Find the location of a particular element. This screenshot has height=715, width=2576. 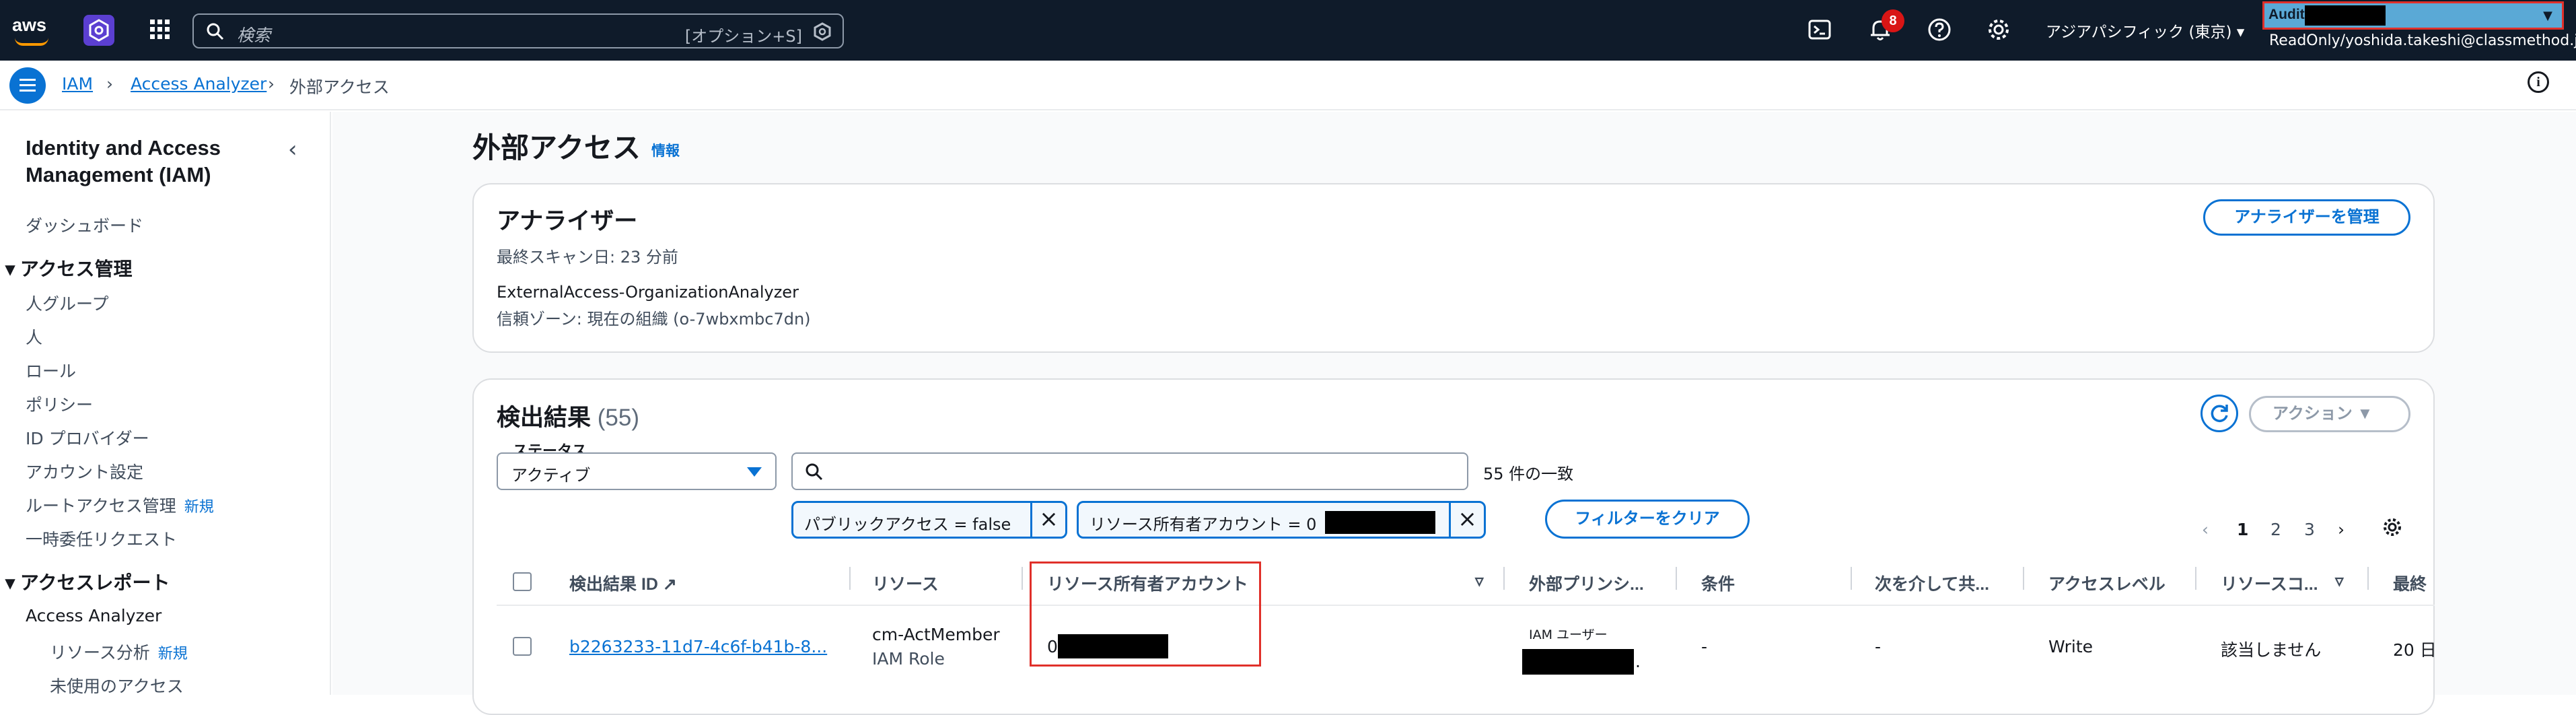

gear-icon is located at coordinates (1998, 29).